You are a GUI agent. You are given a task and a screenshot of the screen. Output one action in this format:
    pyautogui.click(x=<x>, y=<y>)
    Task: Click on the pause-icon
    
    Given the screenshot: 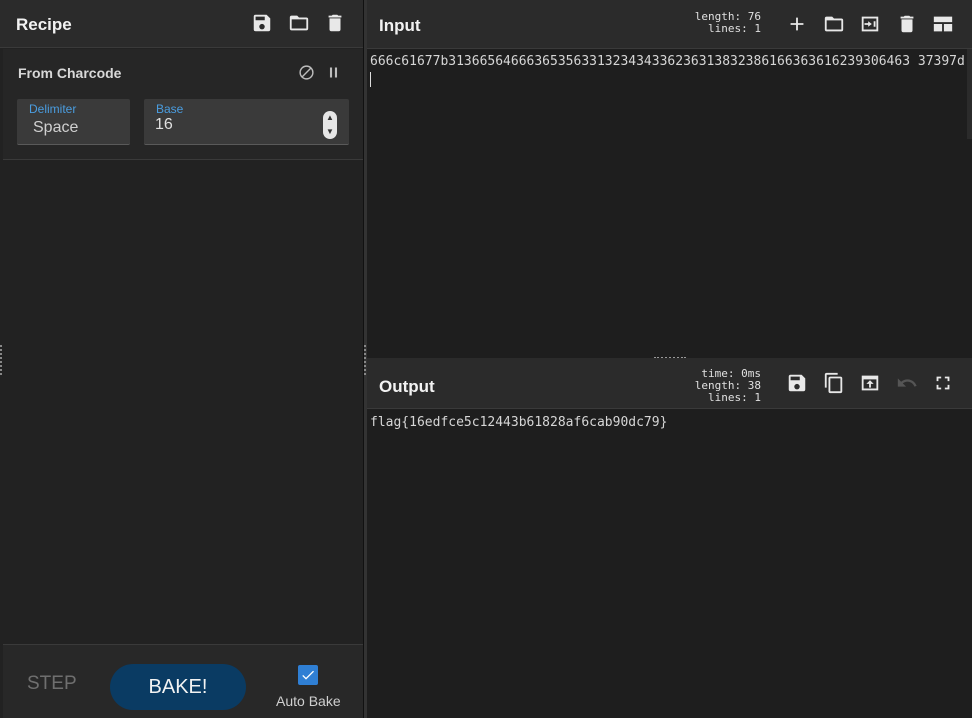 What is the action you would take?
    pyautogui.click(x=333, y=72)
    